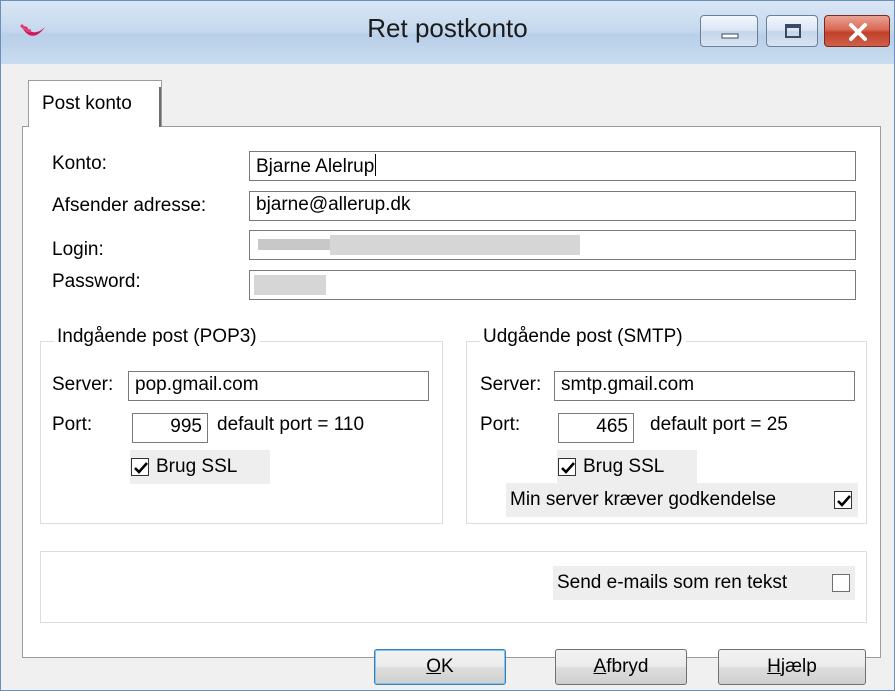 This screenshot has width=895, height=691. I want to click on ok-mnemonic: O, so click(434, 666).